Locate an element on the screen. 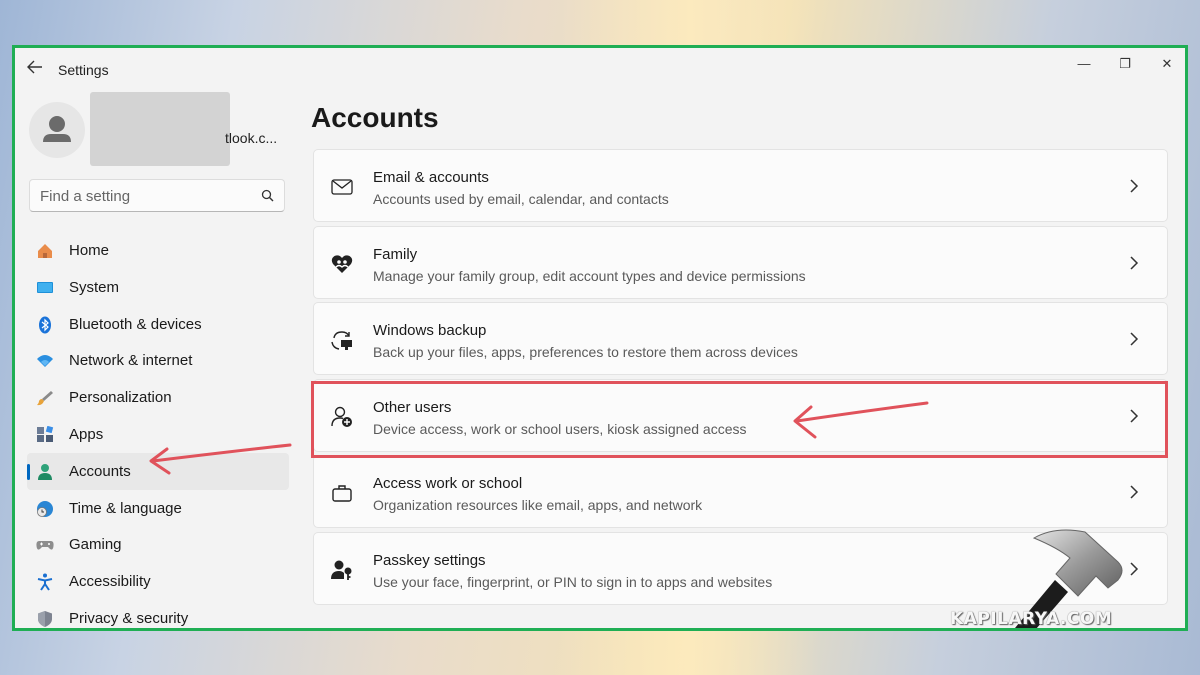 This screenshot has width=1200, height=675. family-heart-icon is located at coordinates (342, 263).